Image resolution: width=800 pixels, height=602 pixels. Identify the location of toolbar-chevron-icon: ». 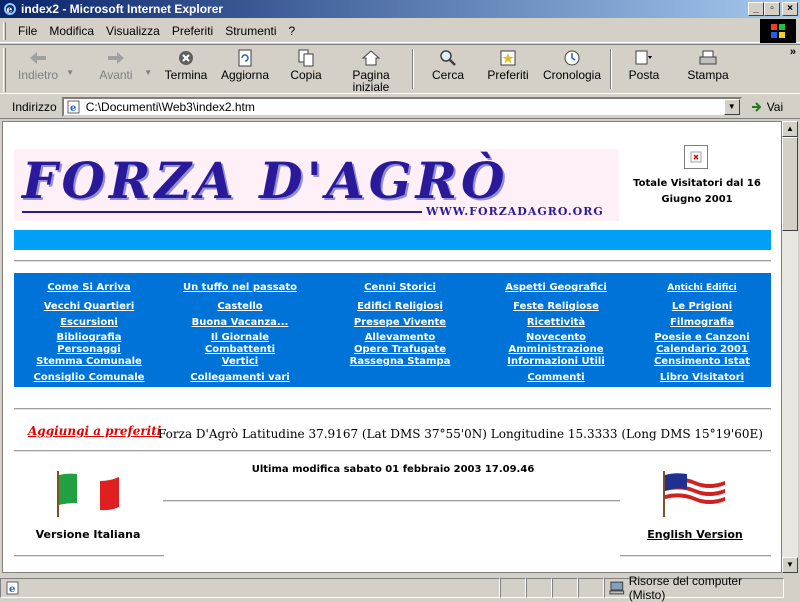
(793, 52).